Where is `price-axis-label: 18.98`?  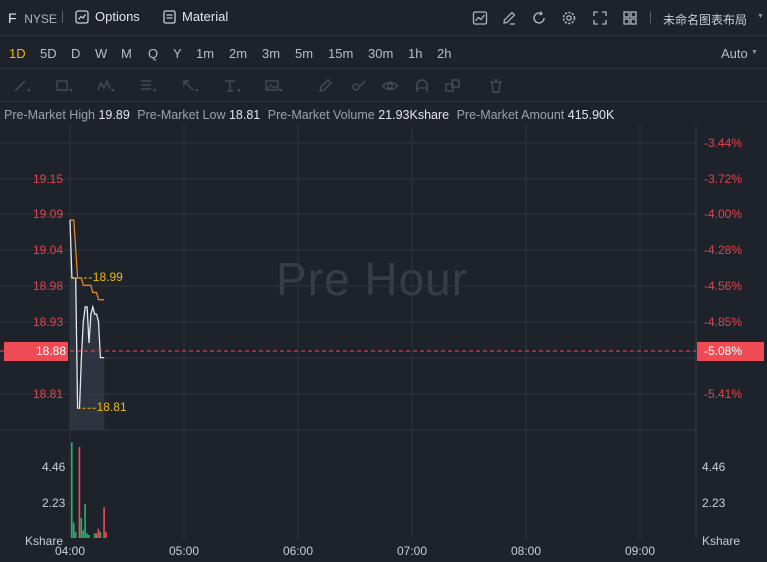
price-axis-label: 18.98 is located at coordinates (48, 286).